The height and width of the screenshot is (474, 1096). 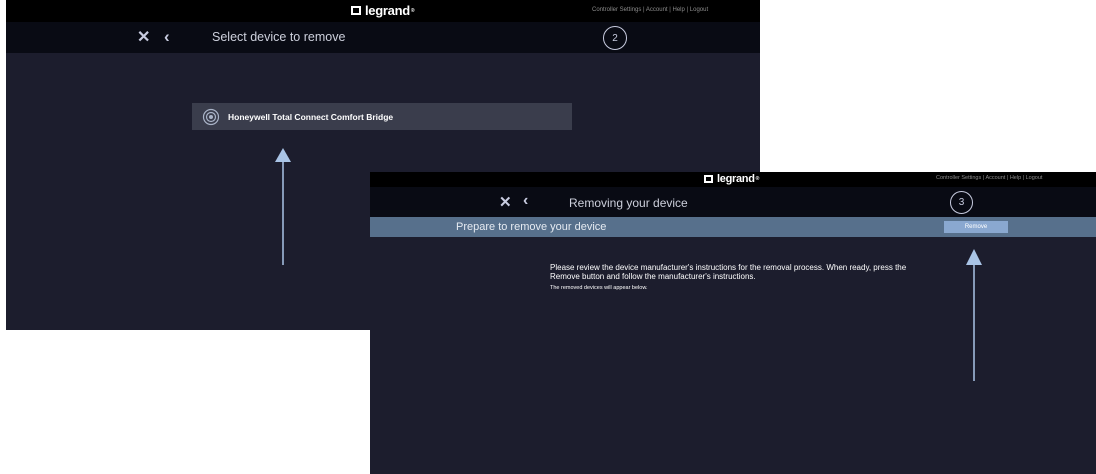 I want to click on remove-button: Remove, so click(x=976, y=227).